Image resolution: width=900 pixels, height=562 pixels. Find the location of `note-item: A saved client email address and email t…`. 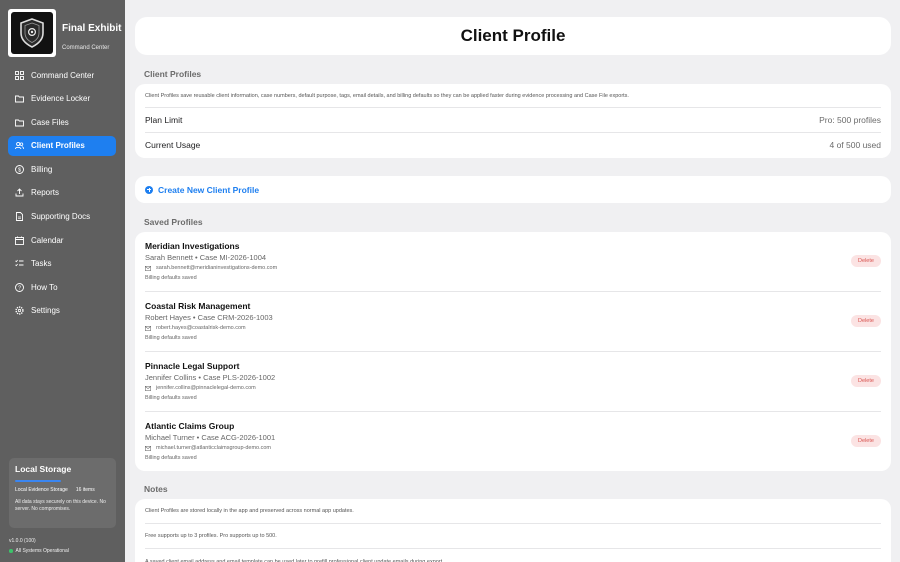

note-item: A saved client email address and email t… is located at coordinates (294, 560).